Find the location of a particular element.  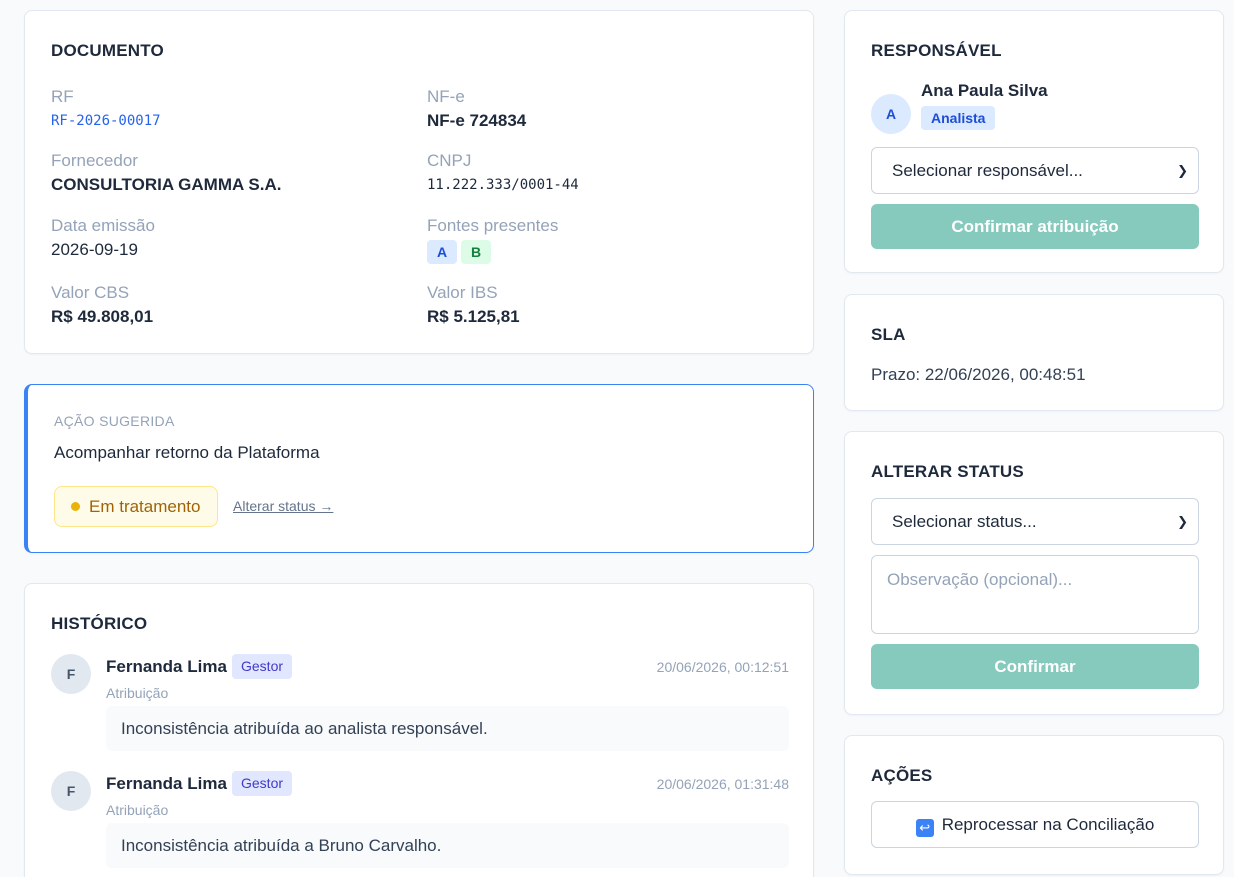

change-status-link: Alterar status → is located at coordinates (283, 506).